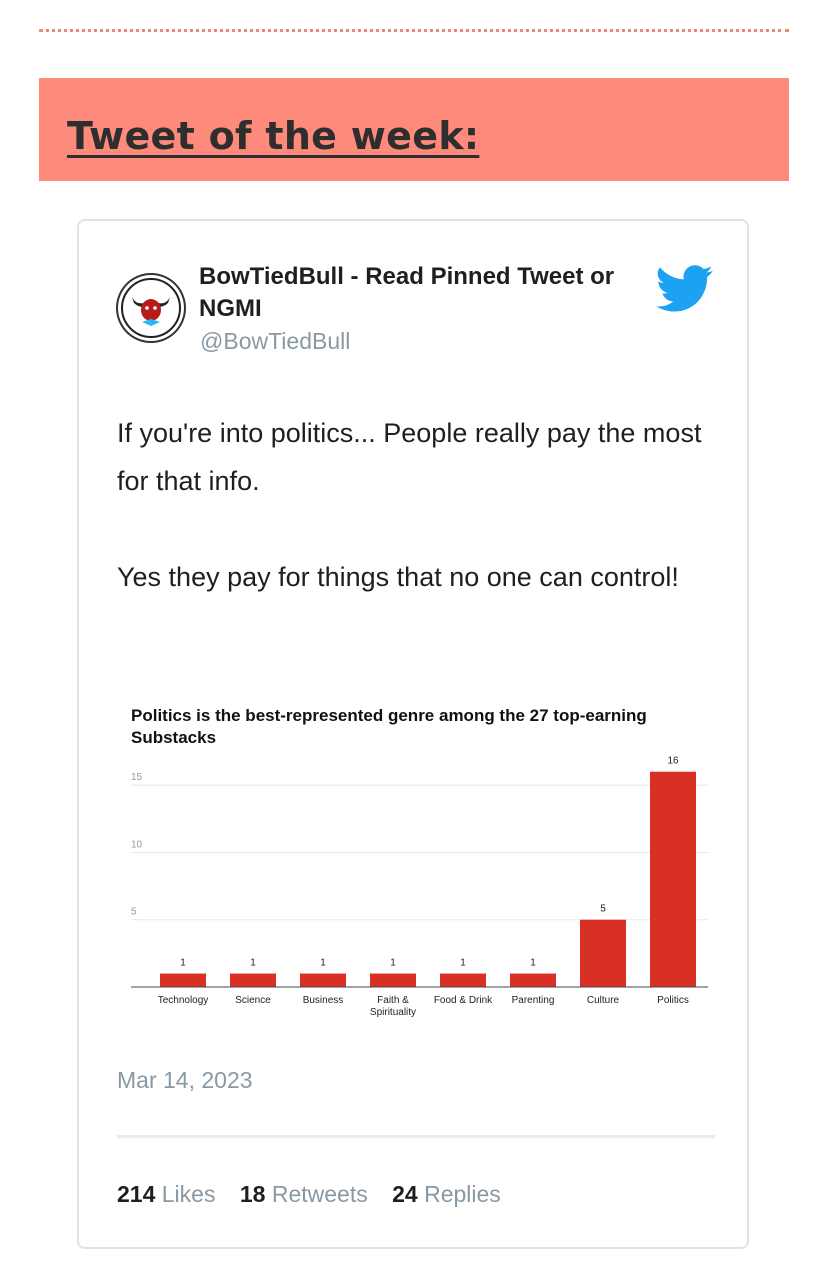 This screenshot has height=1261, width=828. What do you see at coordinates (323, 1000) in the screenshot?
I see `x-tick-label: Business` at bounding box center [323, 1000].